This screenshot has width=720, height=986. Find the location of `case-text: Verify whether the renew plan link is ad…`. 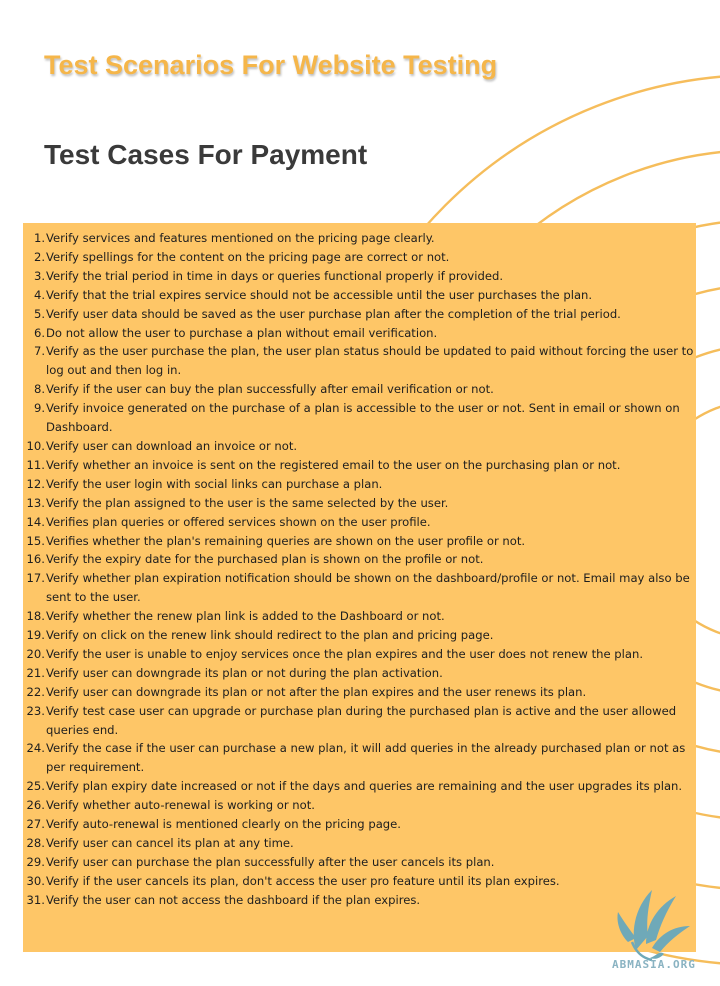

case-text: Verify whether the renew plan link is ad… is located at coordinates (245, 616).